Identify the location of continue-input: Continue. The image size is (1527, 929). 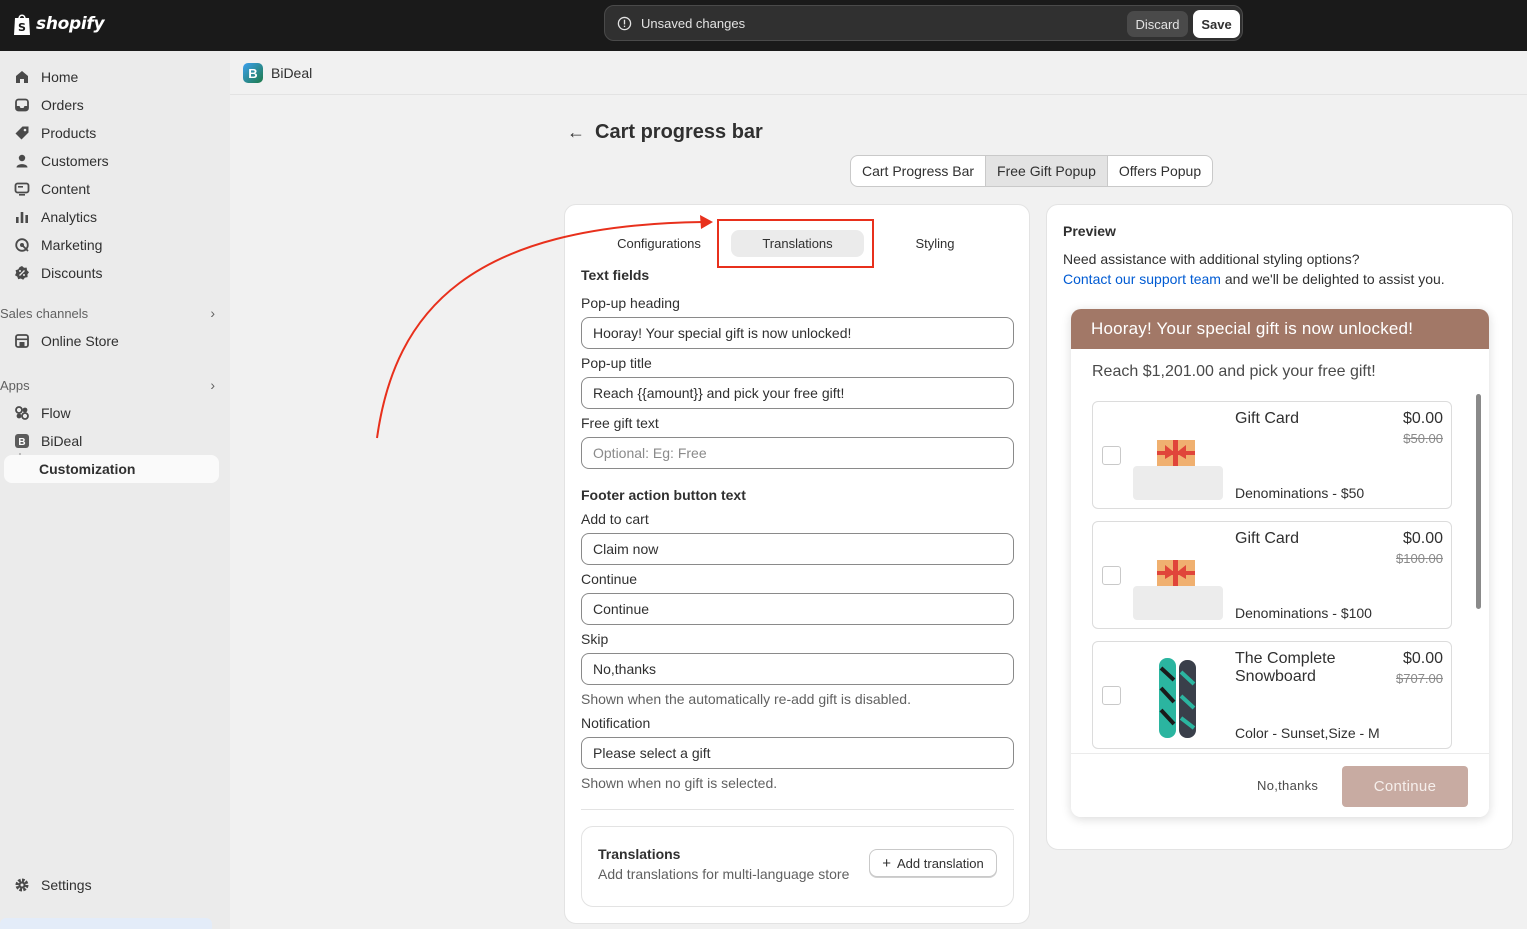
(797, 609).